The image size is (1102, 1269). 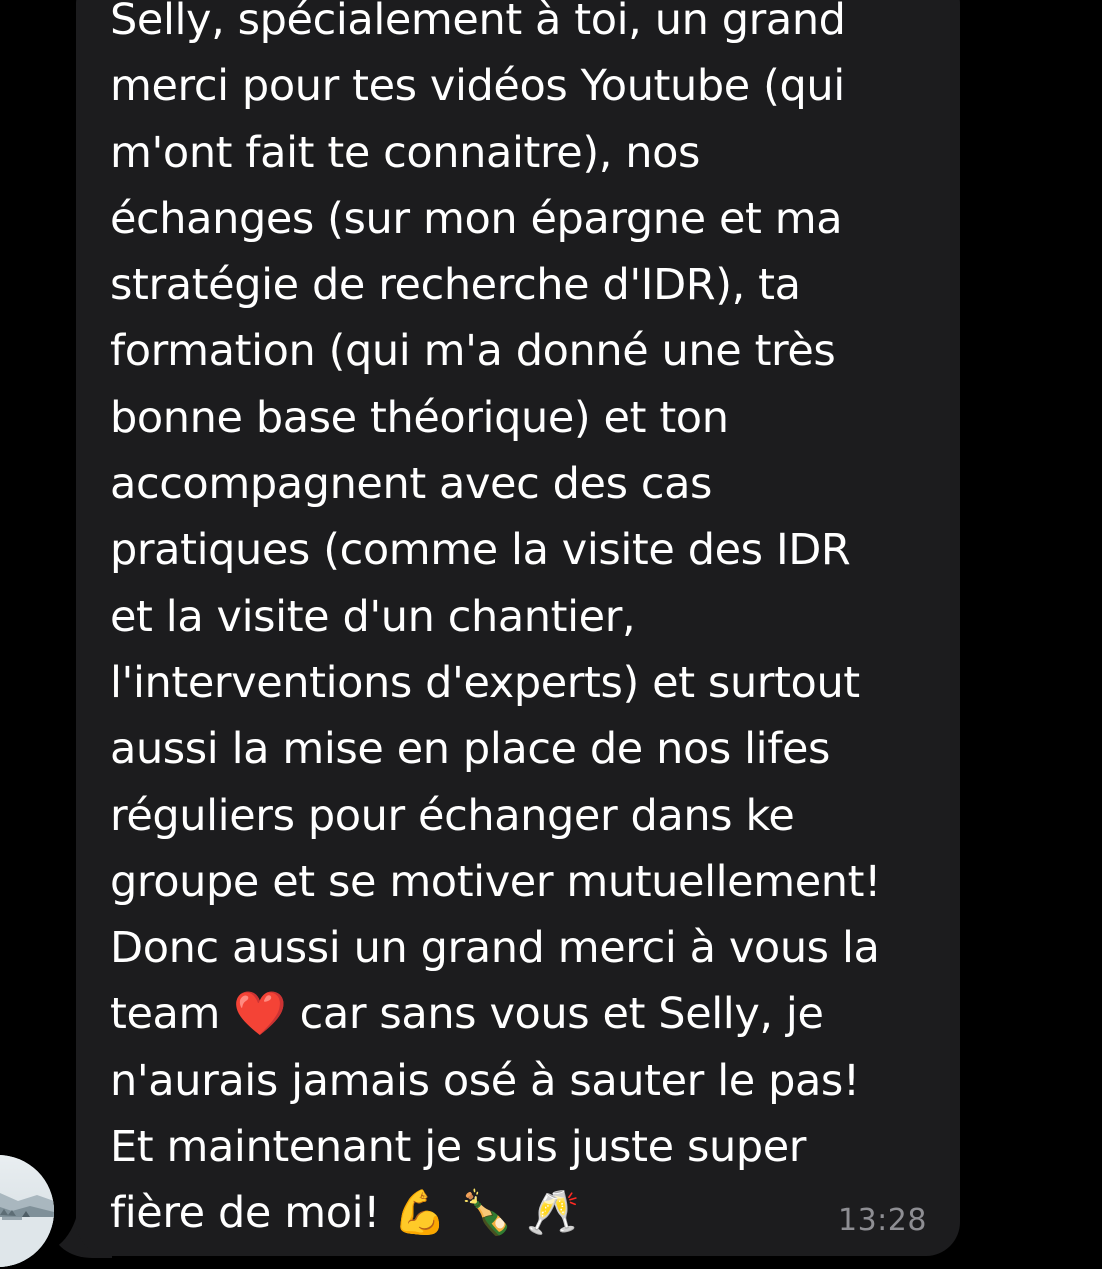 What do you see at coordinates (882, 1220) in the screenshot?
I see `message-timestamp: 13:28` at bounding box center [882, 1220].